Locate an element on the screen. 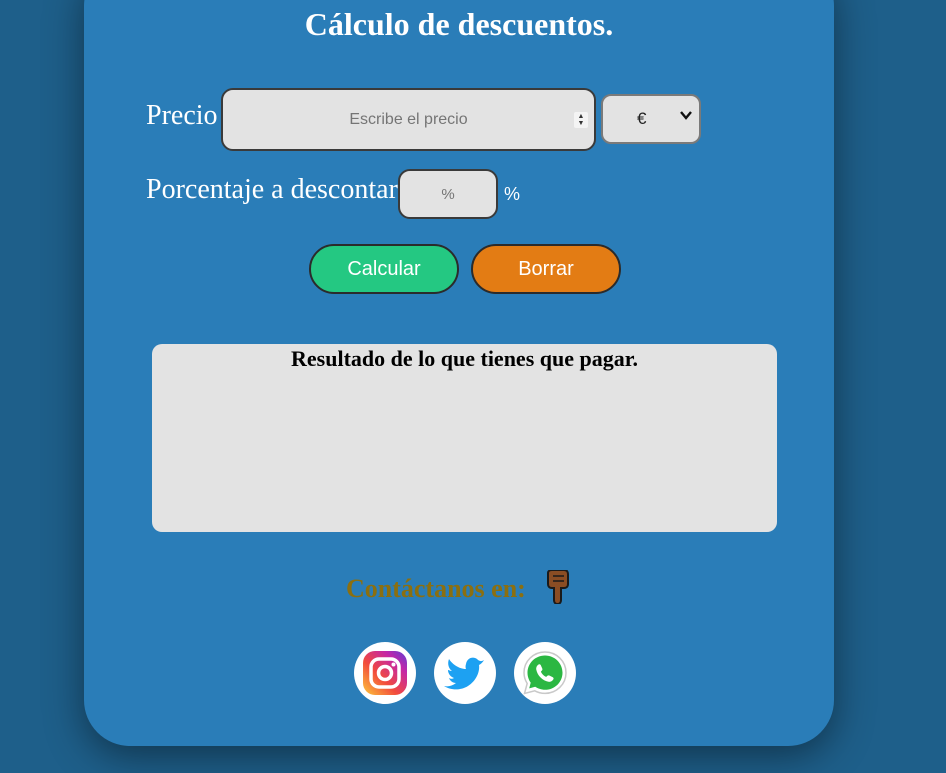  pointing-down-hand-icon is located at coordinates (558, 587).